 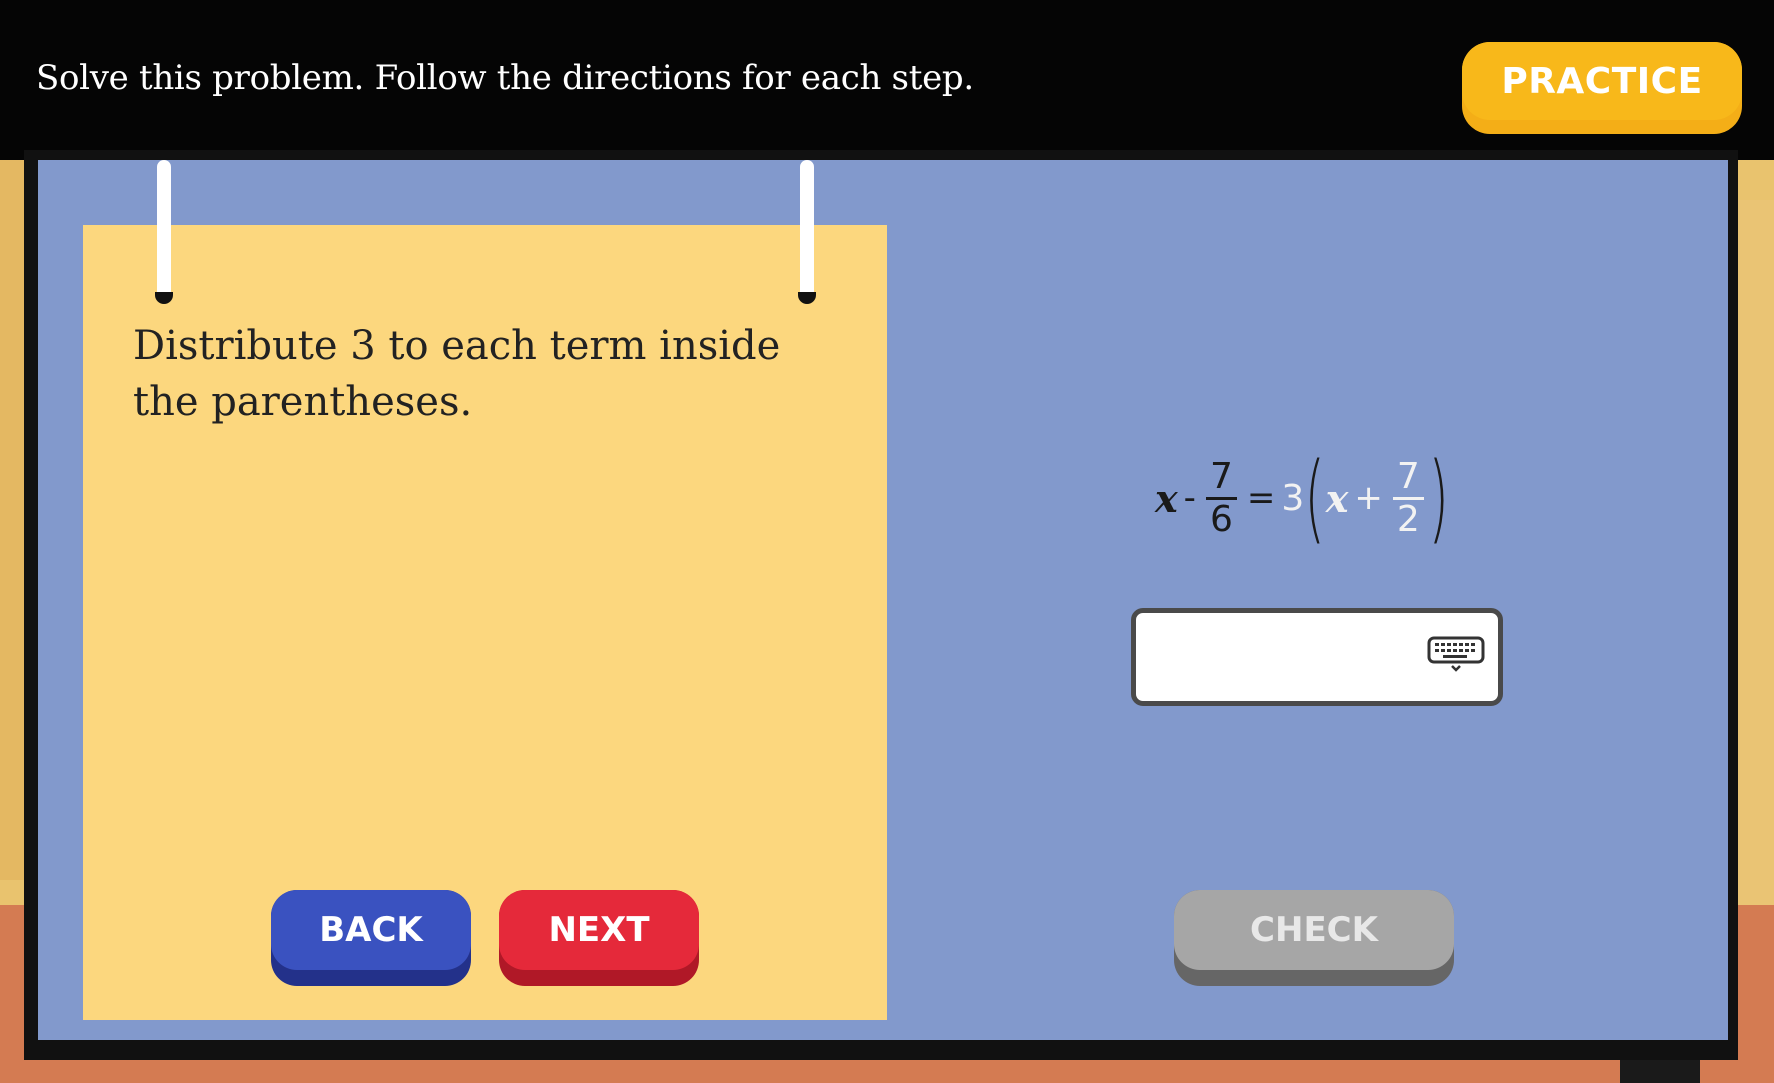 I want to click on equation-rhs-operator: +, so click(x=1368, y=498).